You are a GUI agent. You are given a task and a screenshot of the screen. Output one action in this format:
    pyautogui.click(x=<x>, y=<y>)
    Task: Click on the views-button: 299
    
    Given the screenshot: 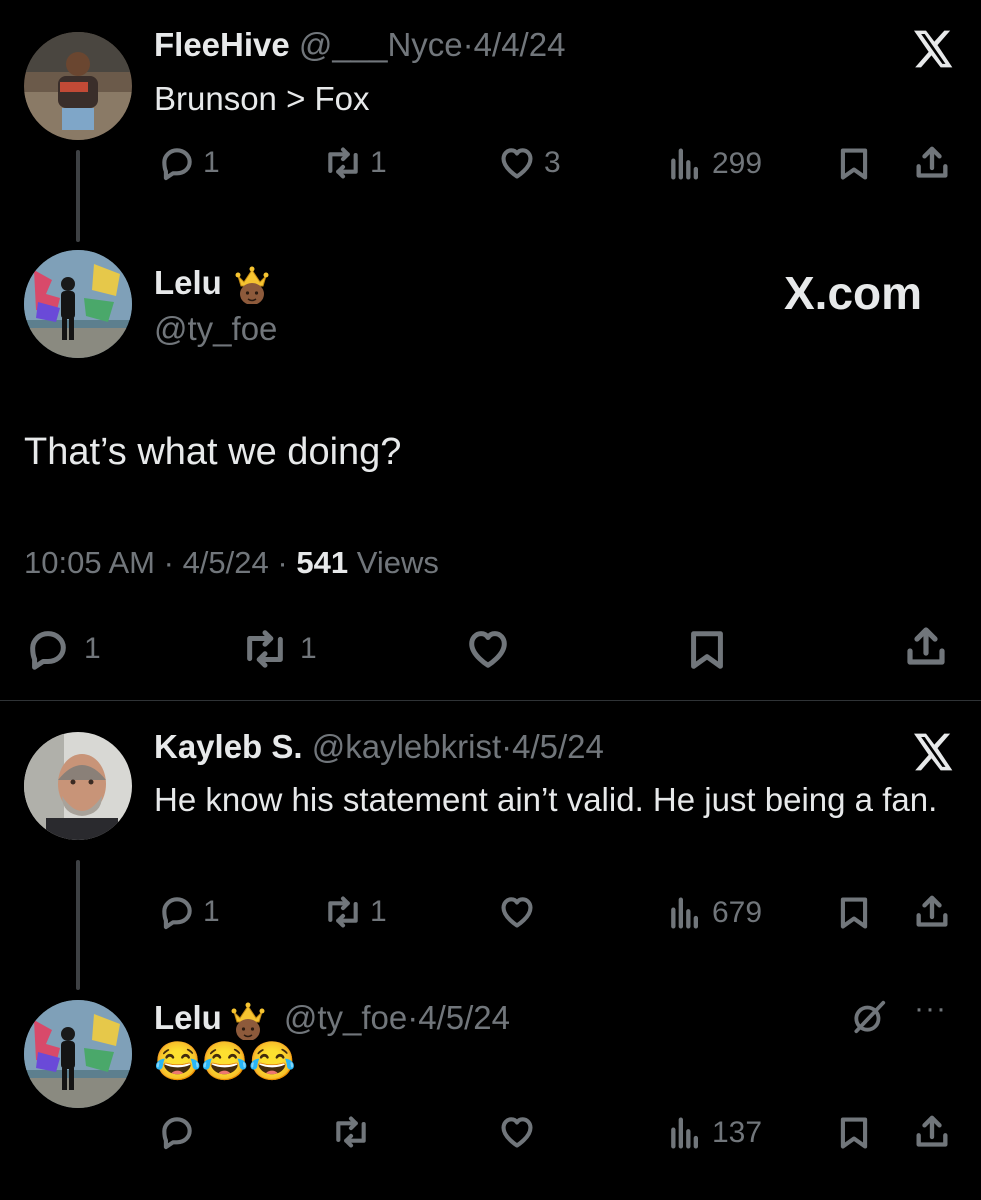 What is the action you would take?
    pyautogui.click(x=713, y=164)
    